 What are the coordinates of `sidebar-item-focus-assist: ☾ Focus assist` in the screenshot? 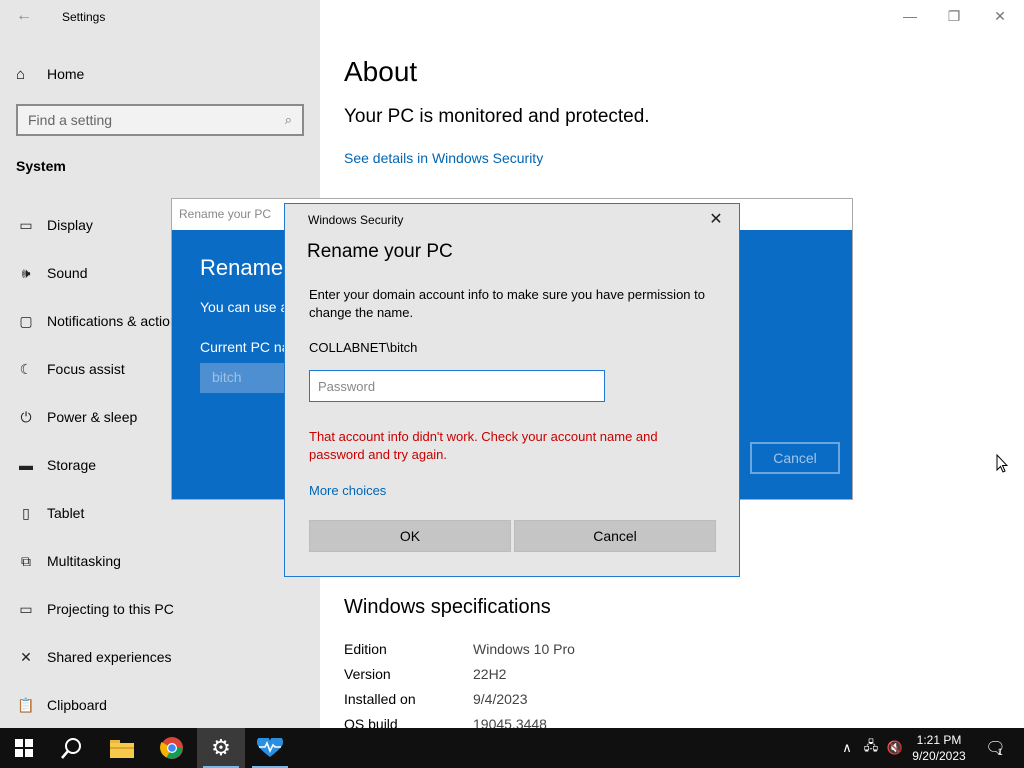 It's located at (70, 369).